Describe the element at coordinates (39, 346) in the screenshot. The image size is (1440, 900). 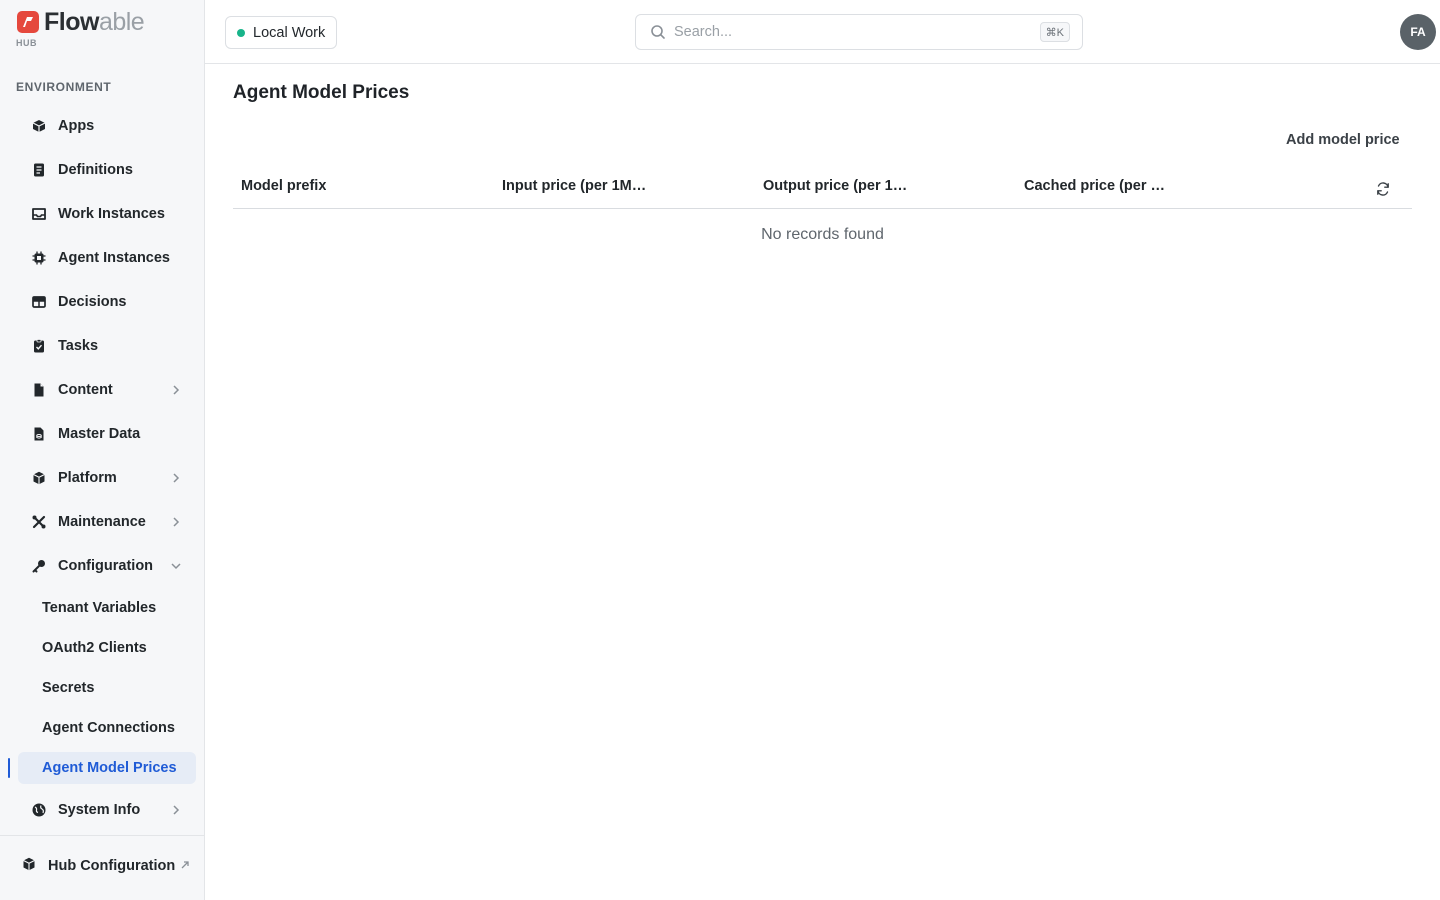
I see `clipboard-check-icon` at that location.